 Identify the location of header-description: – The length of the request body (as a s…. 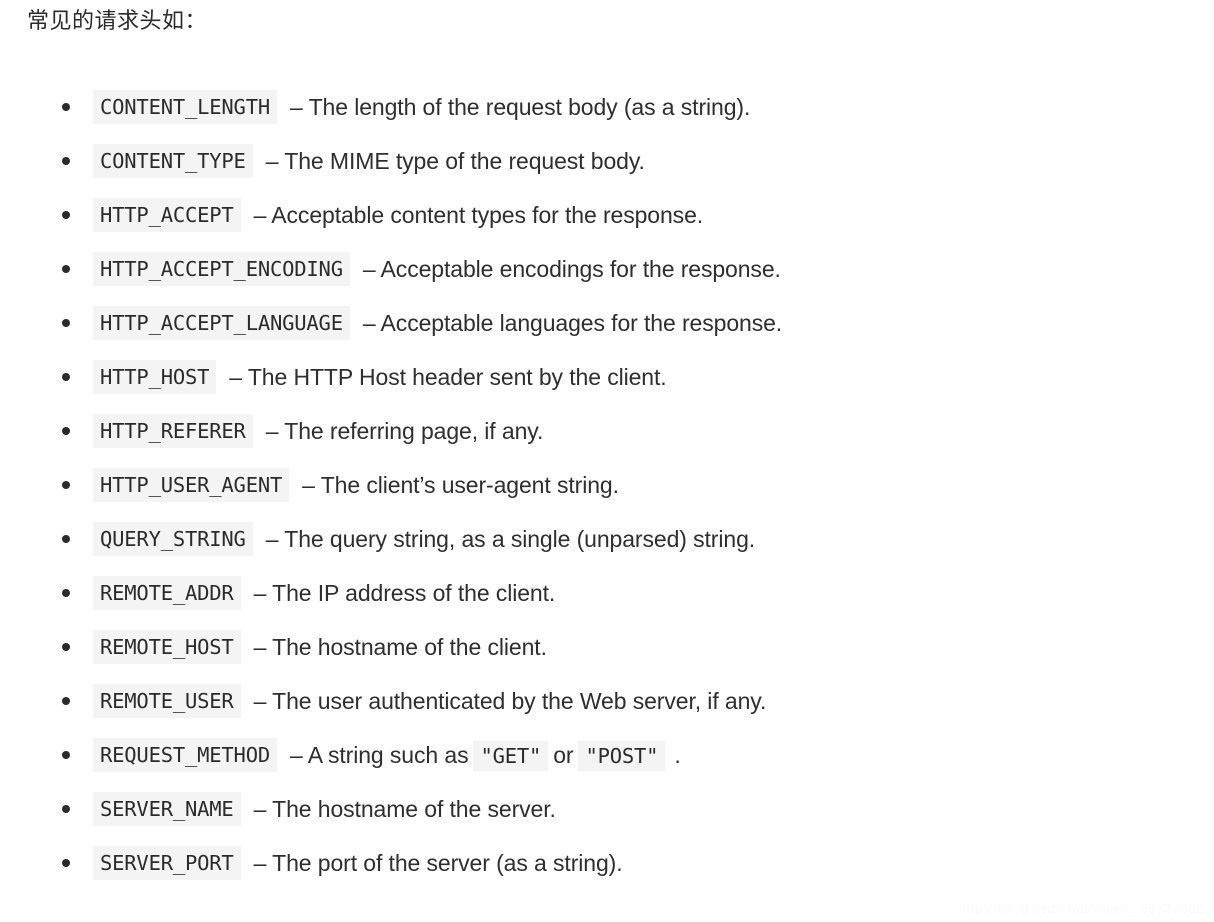
(520, 107).